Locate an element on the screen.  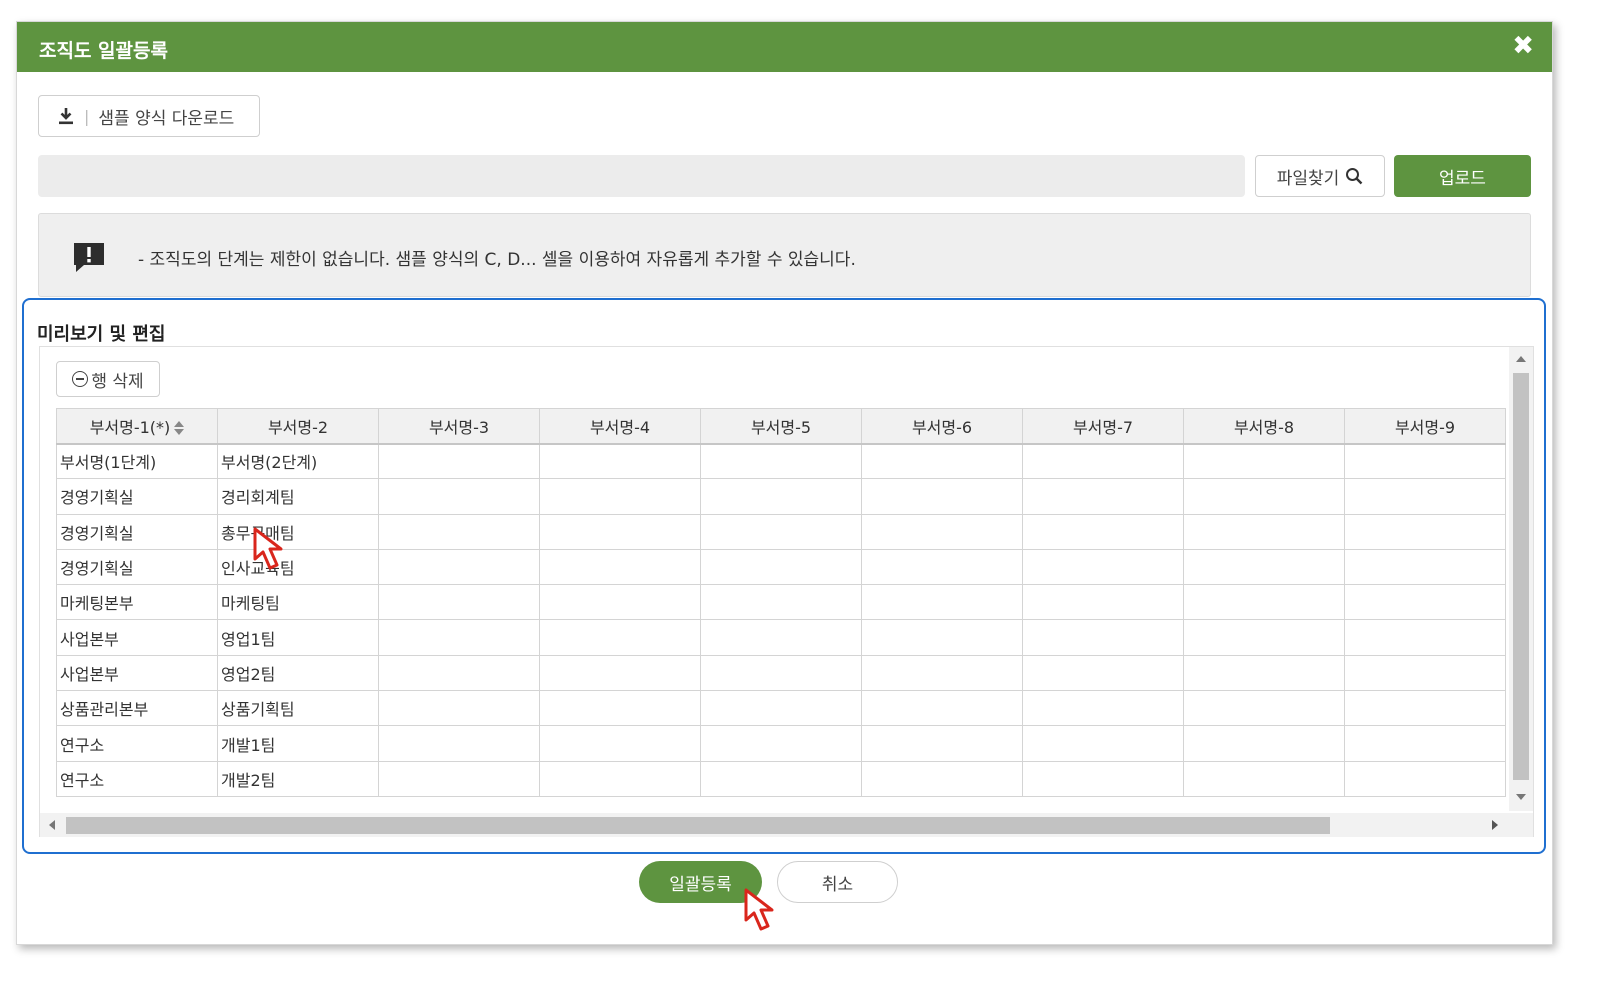
file-path-input is located at coordinates (641, 176).